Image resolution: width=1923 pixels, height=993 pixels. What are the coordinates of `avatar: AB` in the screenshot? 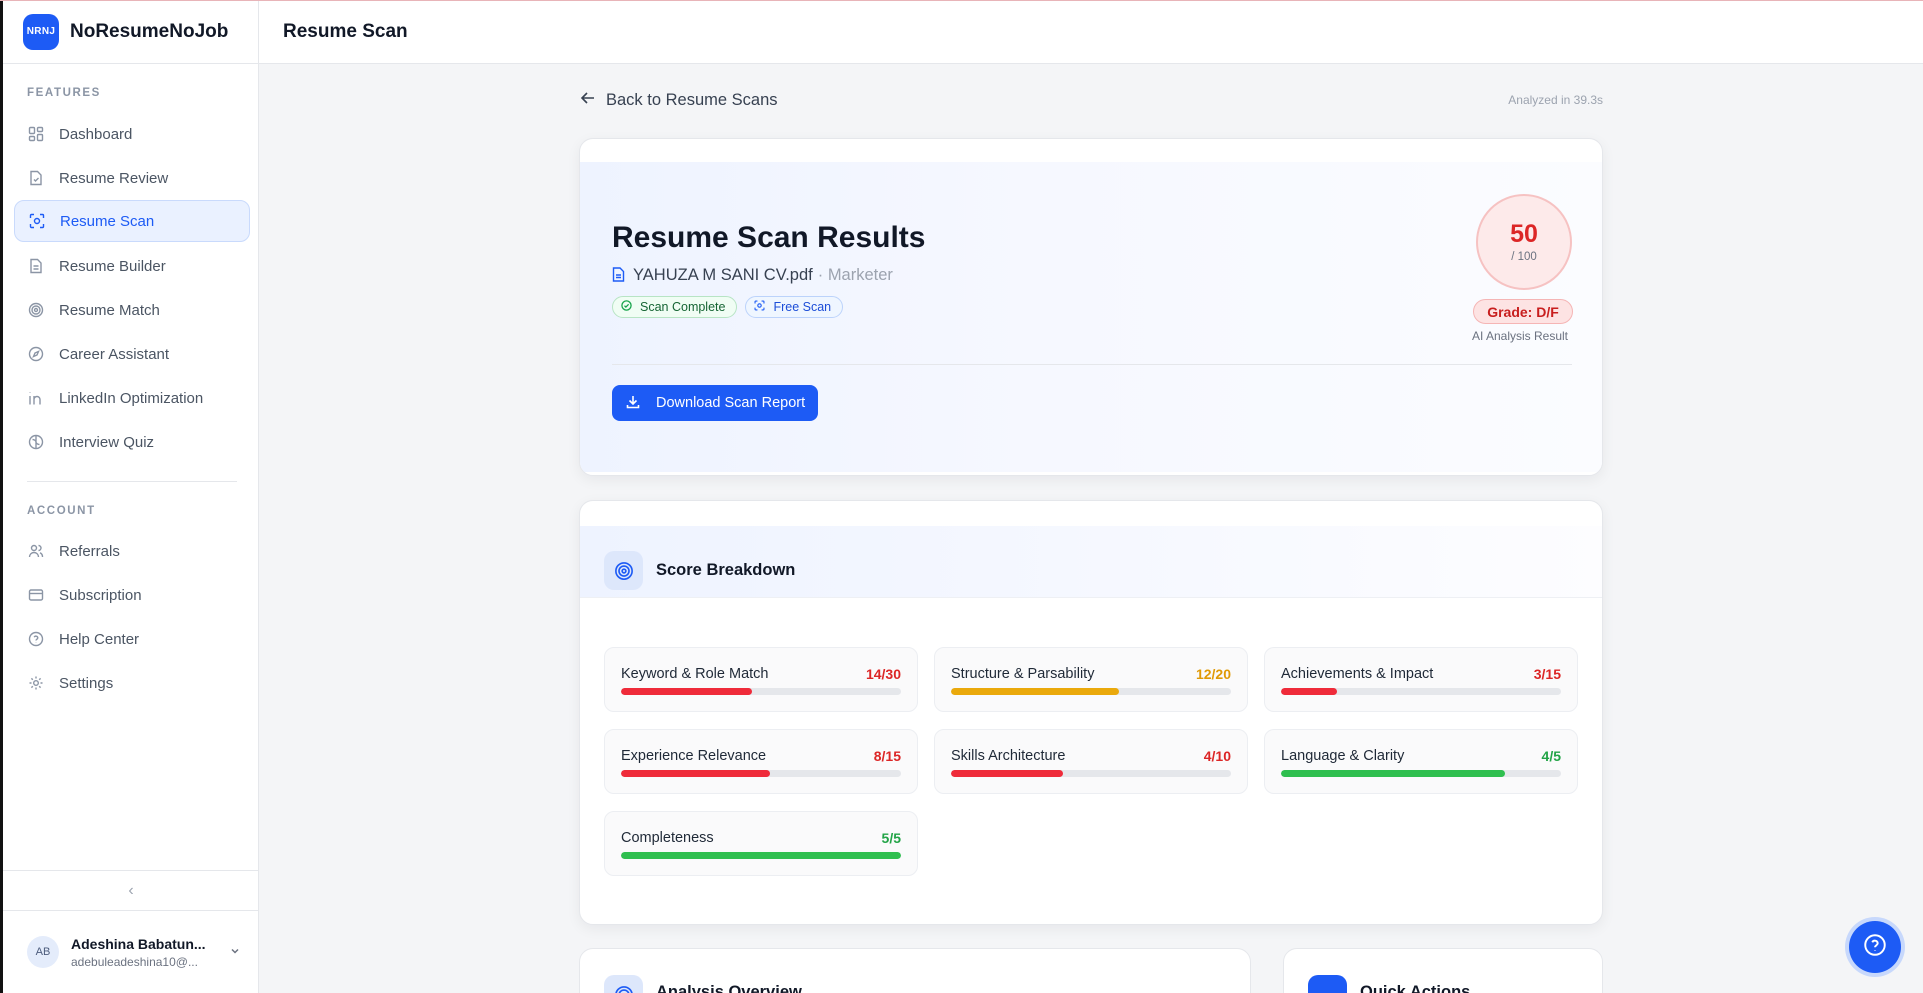 It's located at (43, 952).